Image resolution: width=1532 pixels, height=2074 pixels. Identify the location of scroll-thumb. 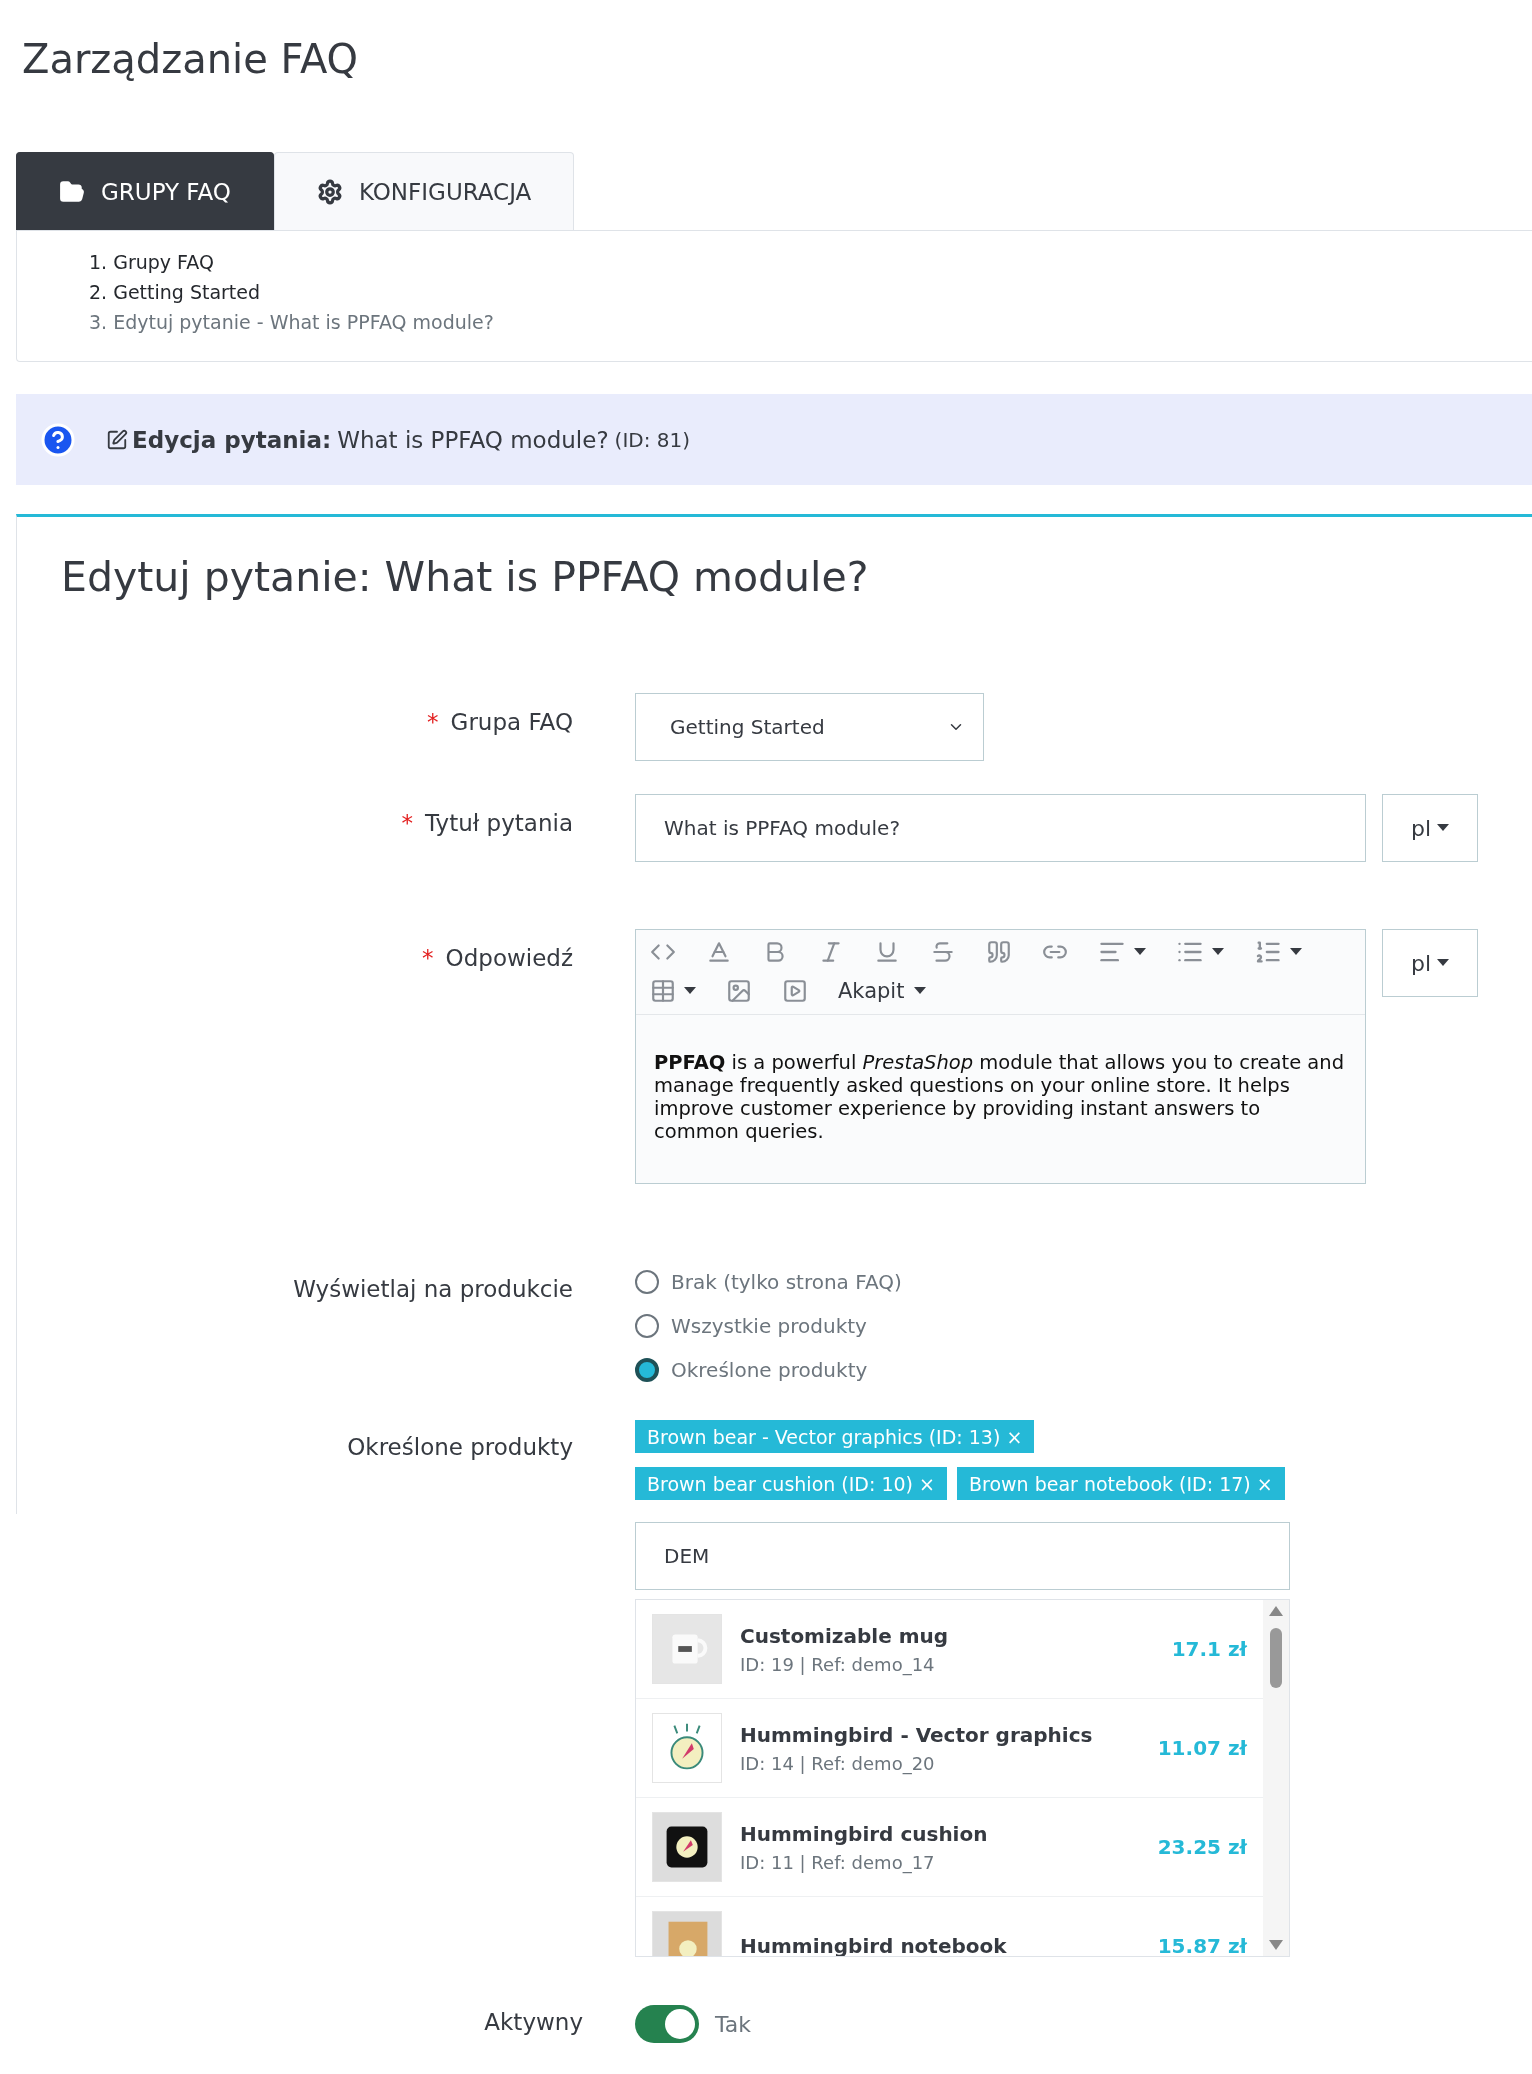
(1276, 1658).